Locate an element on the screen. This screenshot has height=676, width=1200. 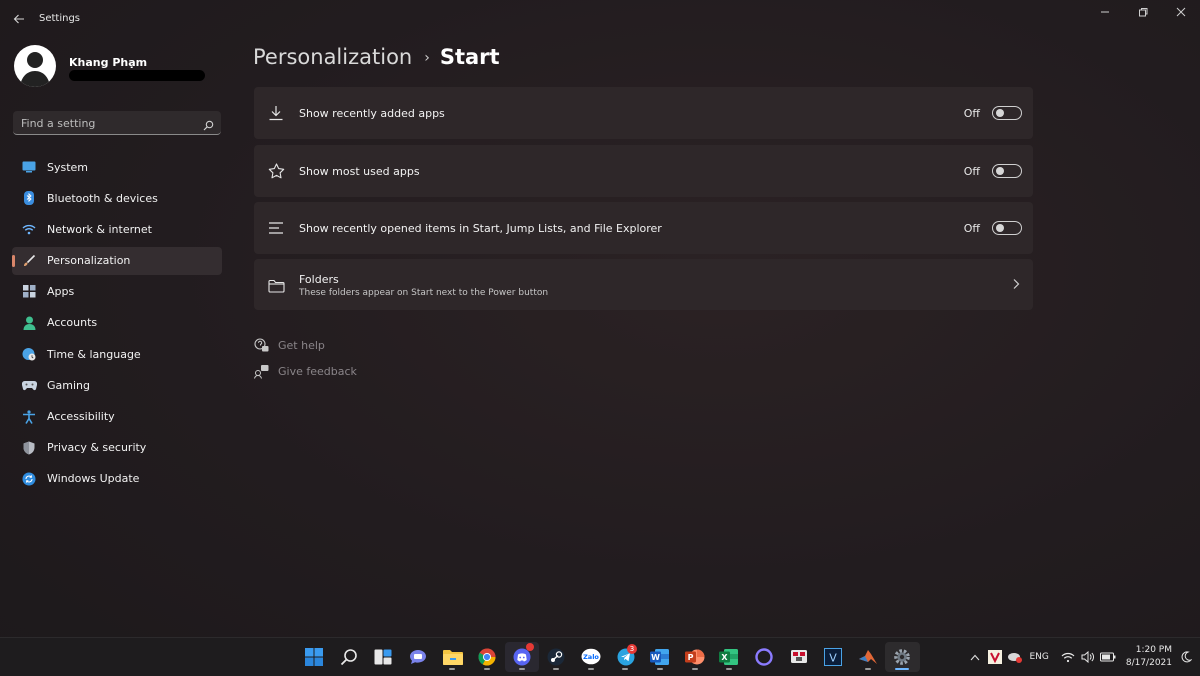
setting-most-used-apps: Show most used apps Off is located at coordinates (643, 171).